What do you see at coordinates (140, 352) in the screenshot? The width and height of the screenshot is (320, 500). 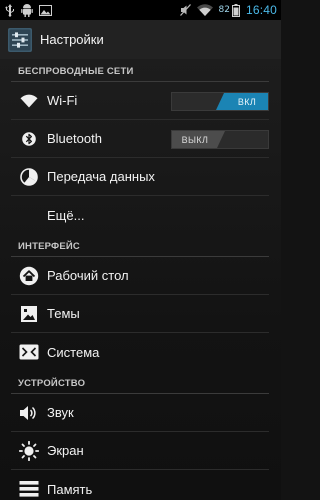 I see `settings-item-system: Система` at bounding box center [140, 352].